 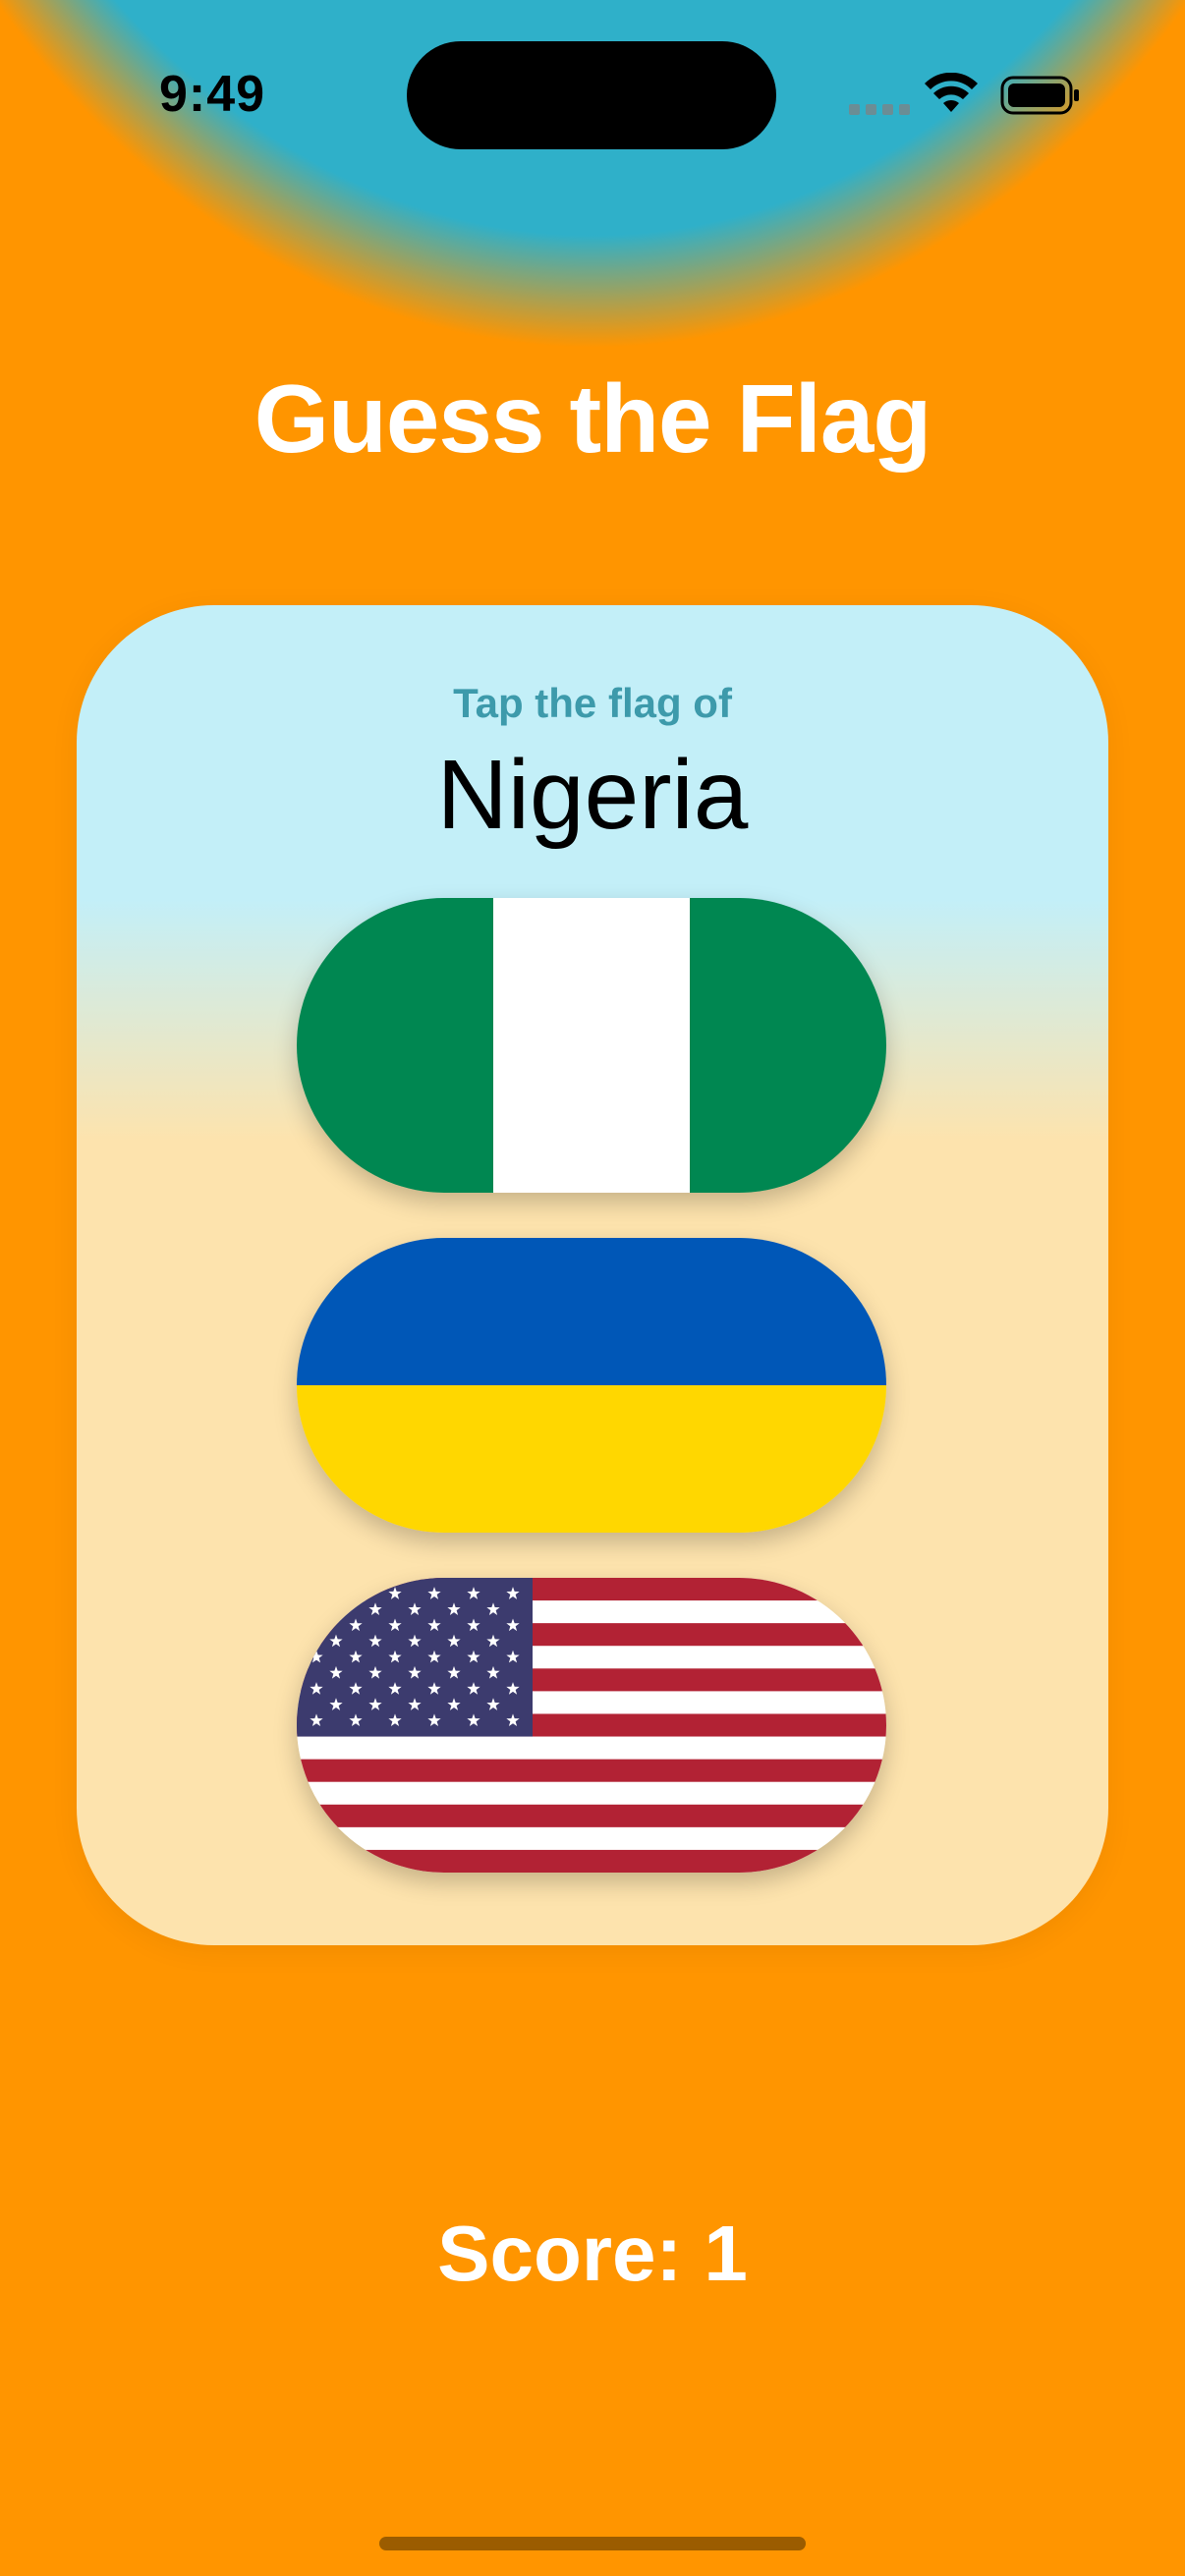 I want to click on cellular-signal-icon, so click(x=880, y=109).